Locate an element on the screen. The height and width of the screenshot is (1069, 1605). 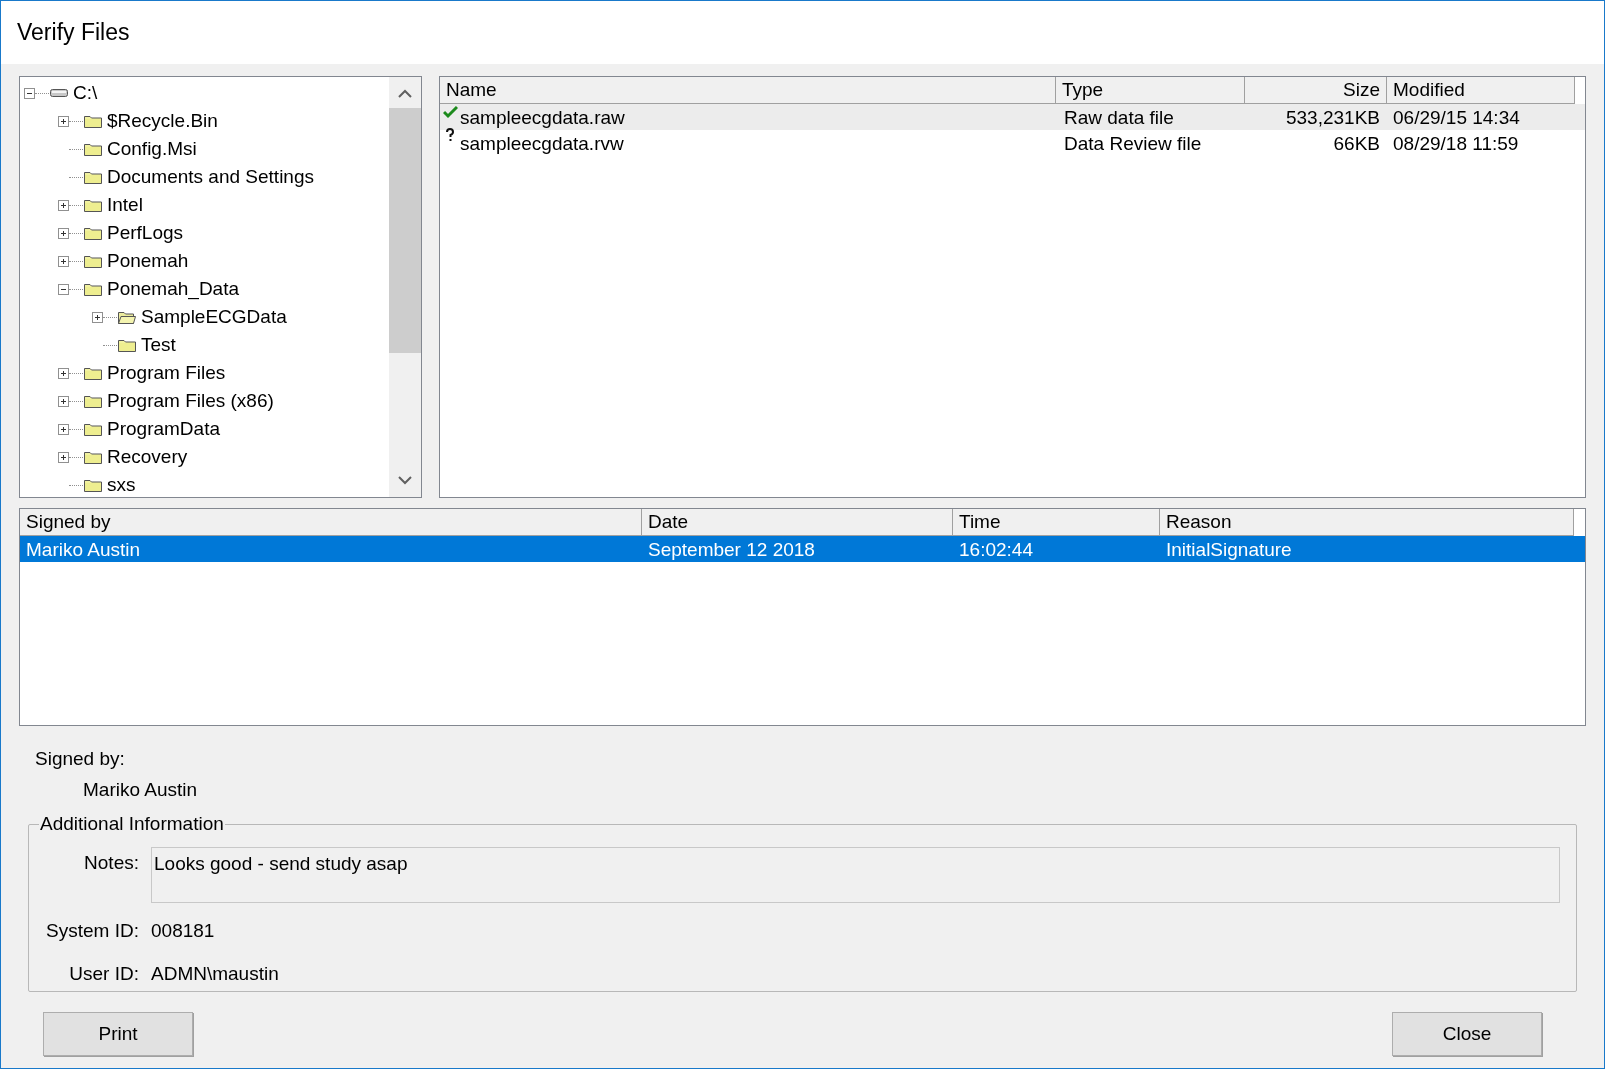
file-modified: 08/29/18 11:59 is located at coordinates (1456, 144).